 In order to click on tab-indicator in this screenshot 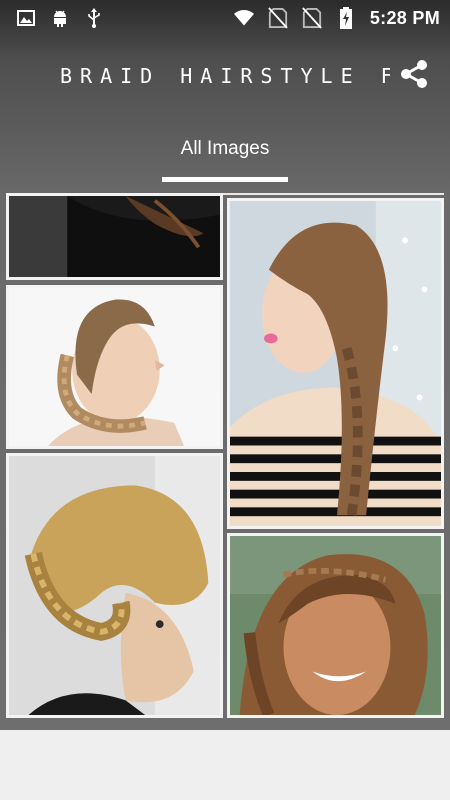, I will do `click(225, 179)`.